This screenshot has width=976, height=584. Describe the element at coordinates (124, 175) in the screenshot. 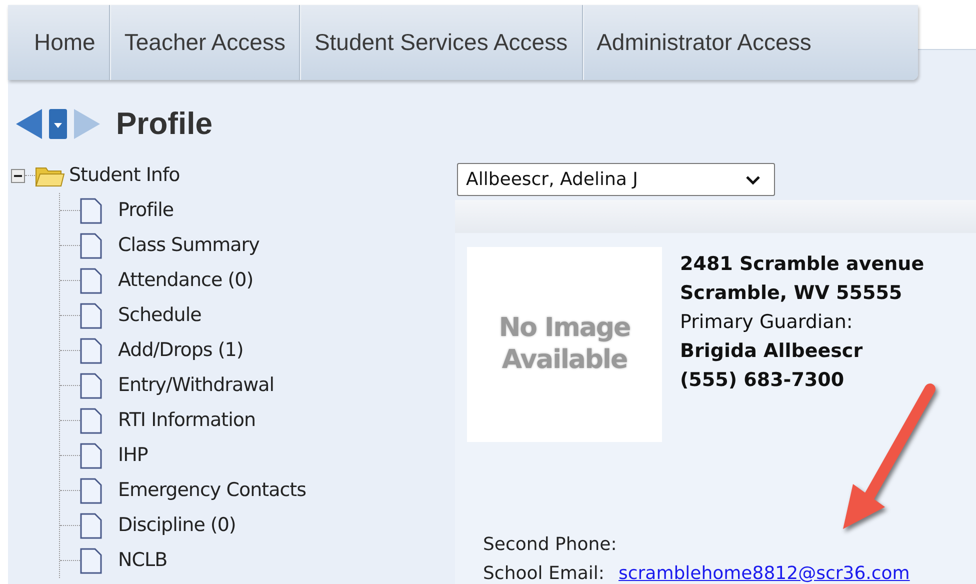

I see `tree-item: Student Info` at that location.